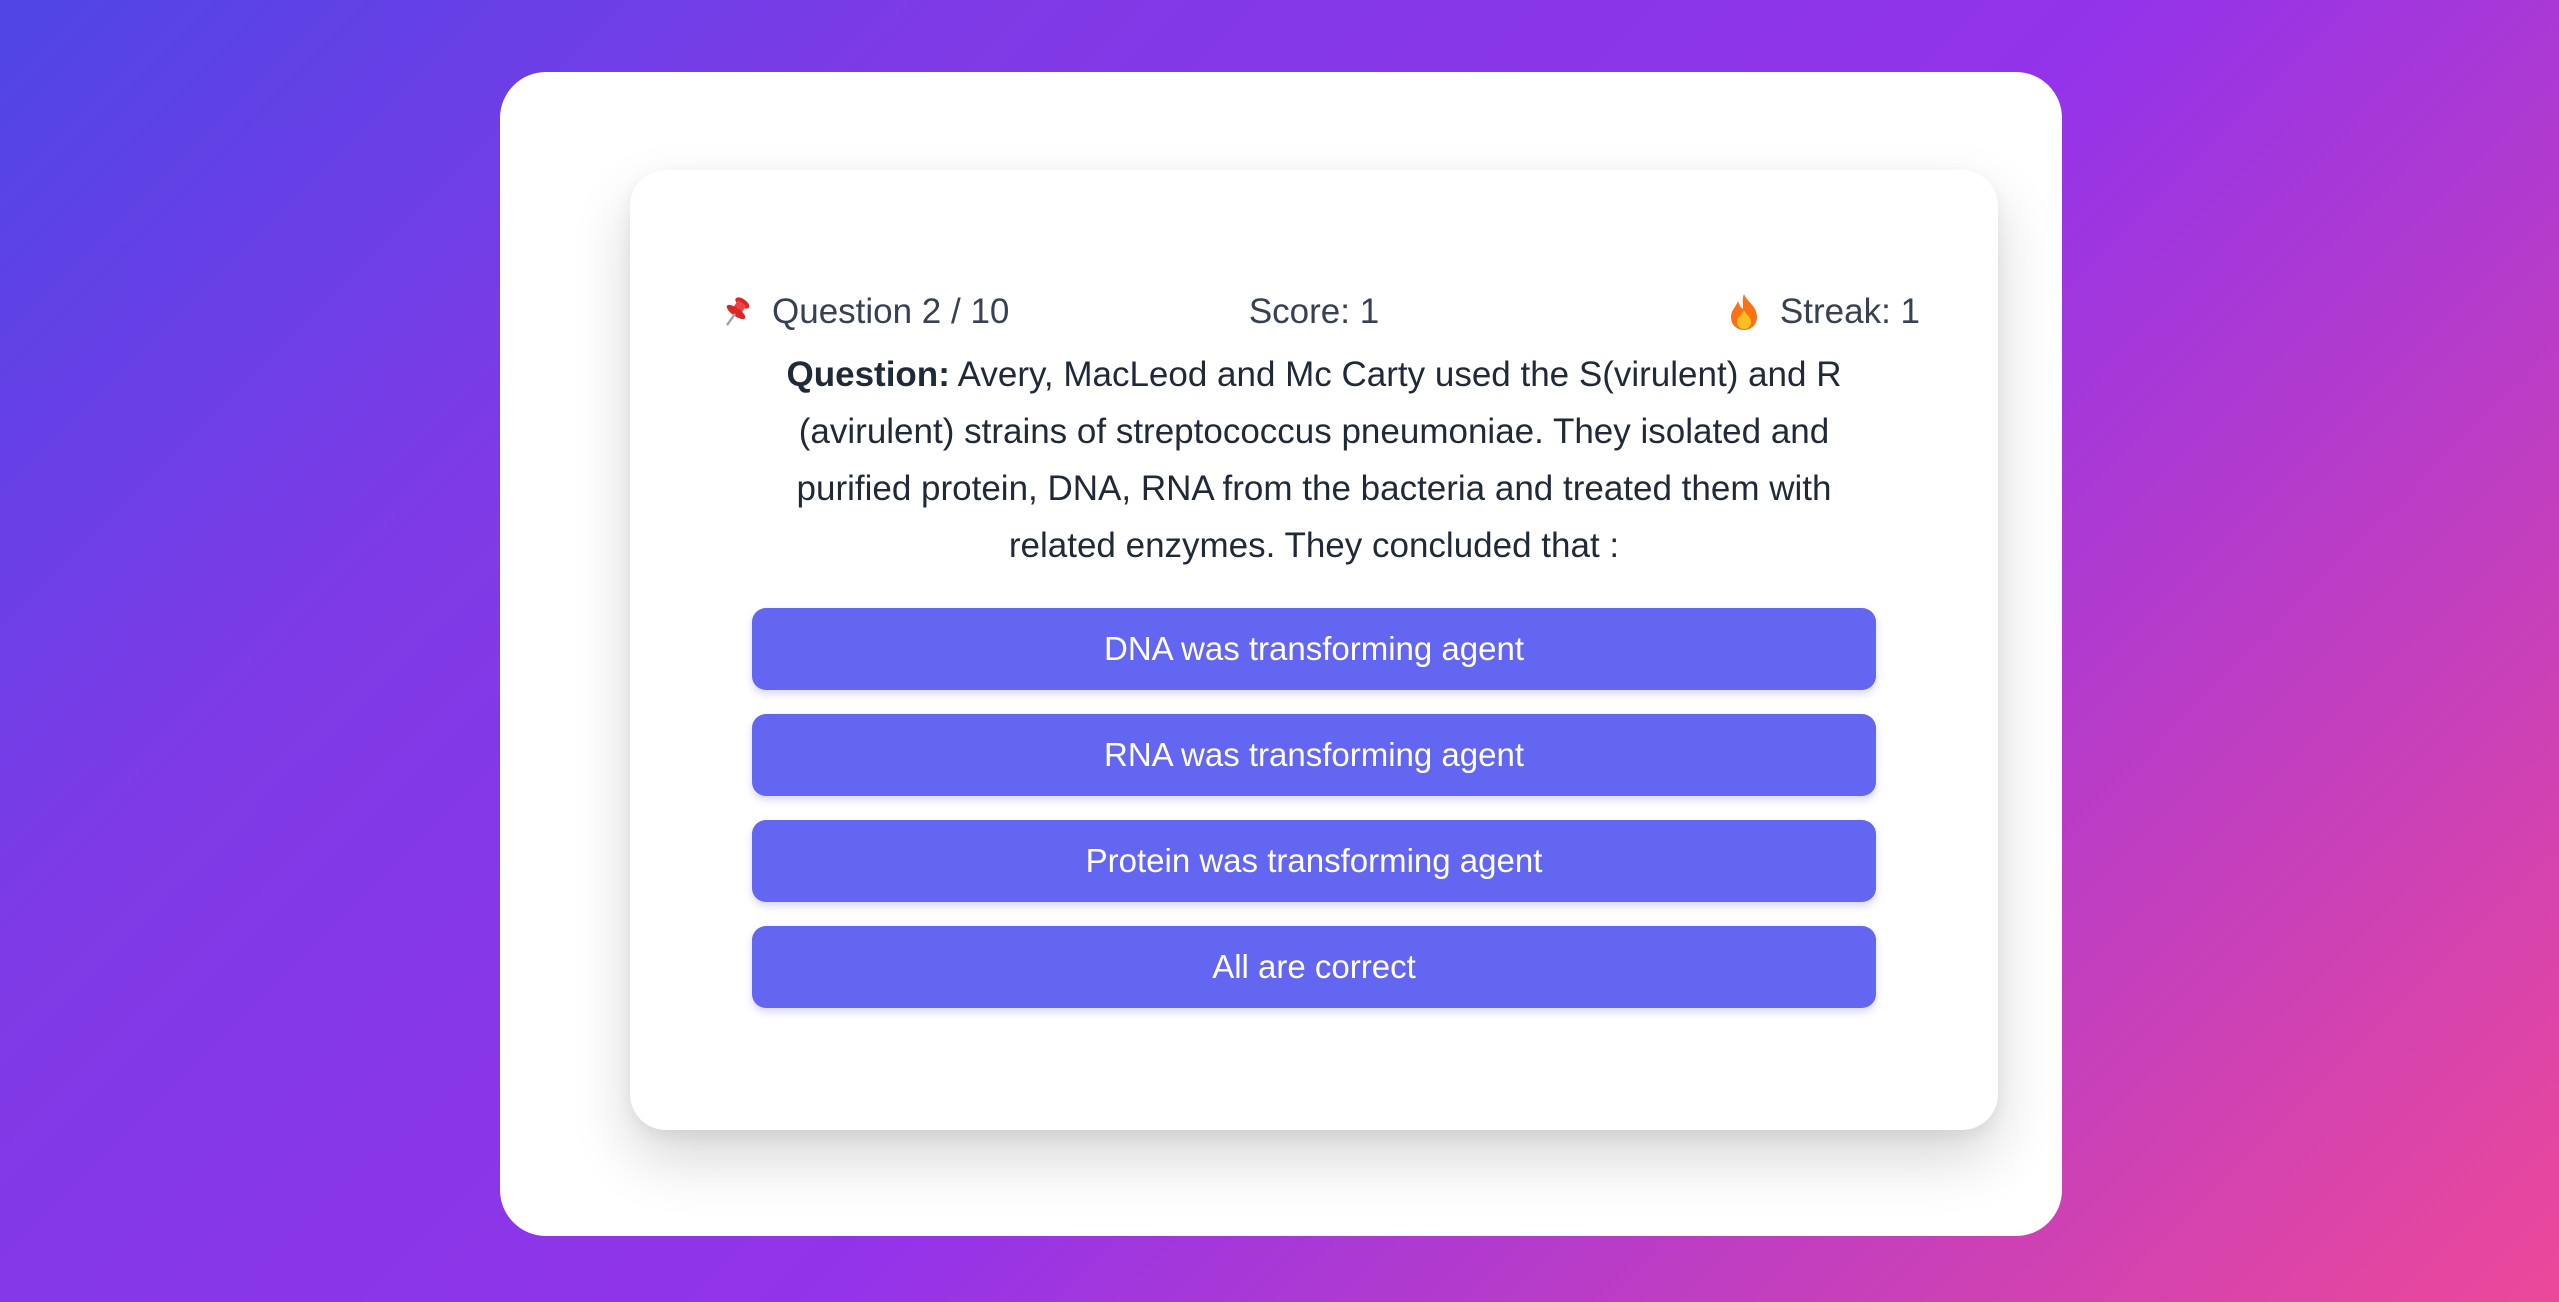  What do you see at coordinates (891, 311) in the screenshot?
I see `question-progress-label: Question 2 / 10` at bounding box center [891, 311].